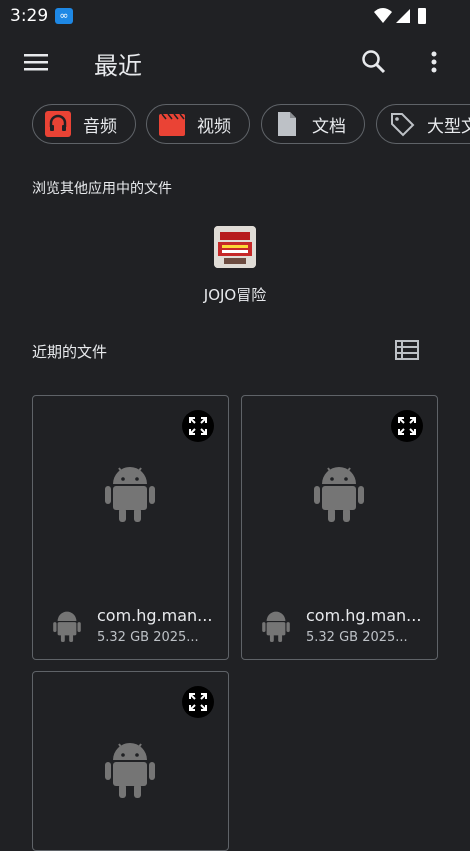 Image resolution: width=470 pixels, height=851 pixels. I want to click on chip-audio: 音频, so click(84, 124).